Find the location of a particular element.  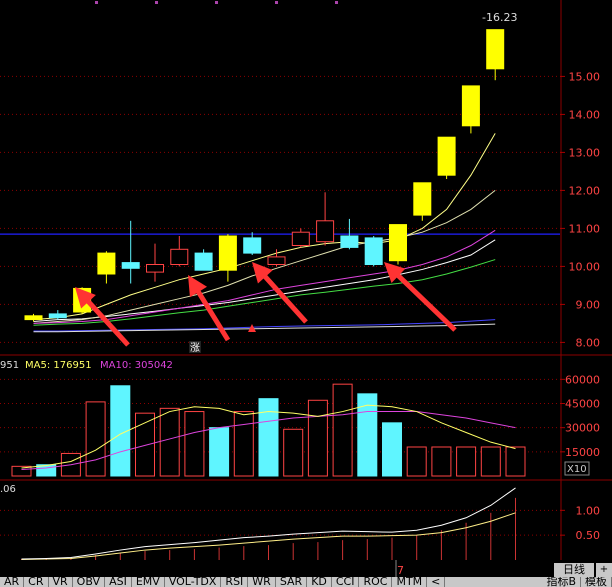

volume-unit-label: X10 is located at coordinates (577, 469).